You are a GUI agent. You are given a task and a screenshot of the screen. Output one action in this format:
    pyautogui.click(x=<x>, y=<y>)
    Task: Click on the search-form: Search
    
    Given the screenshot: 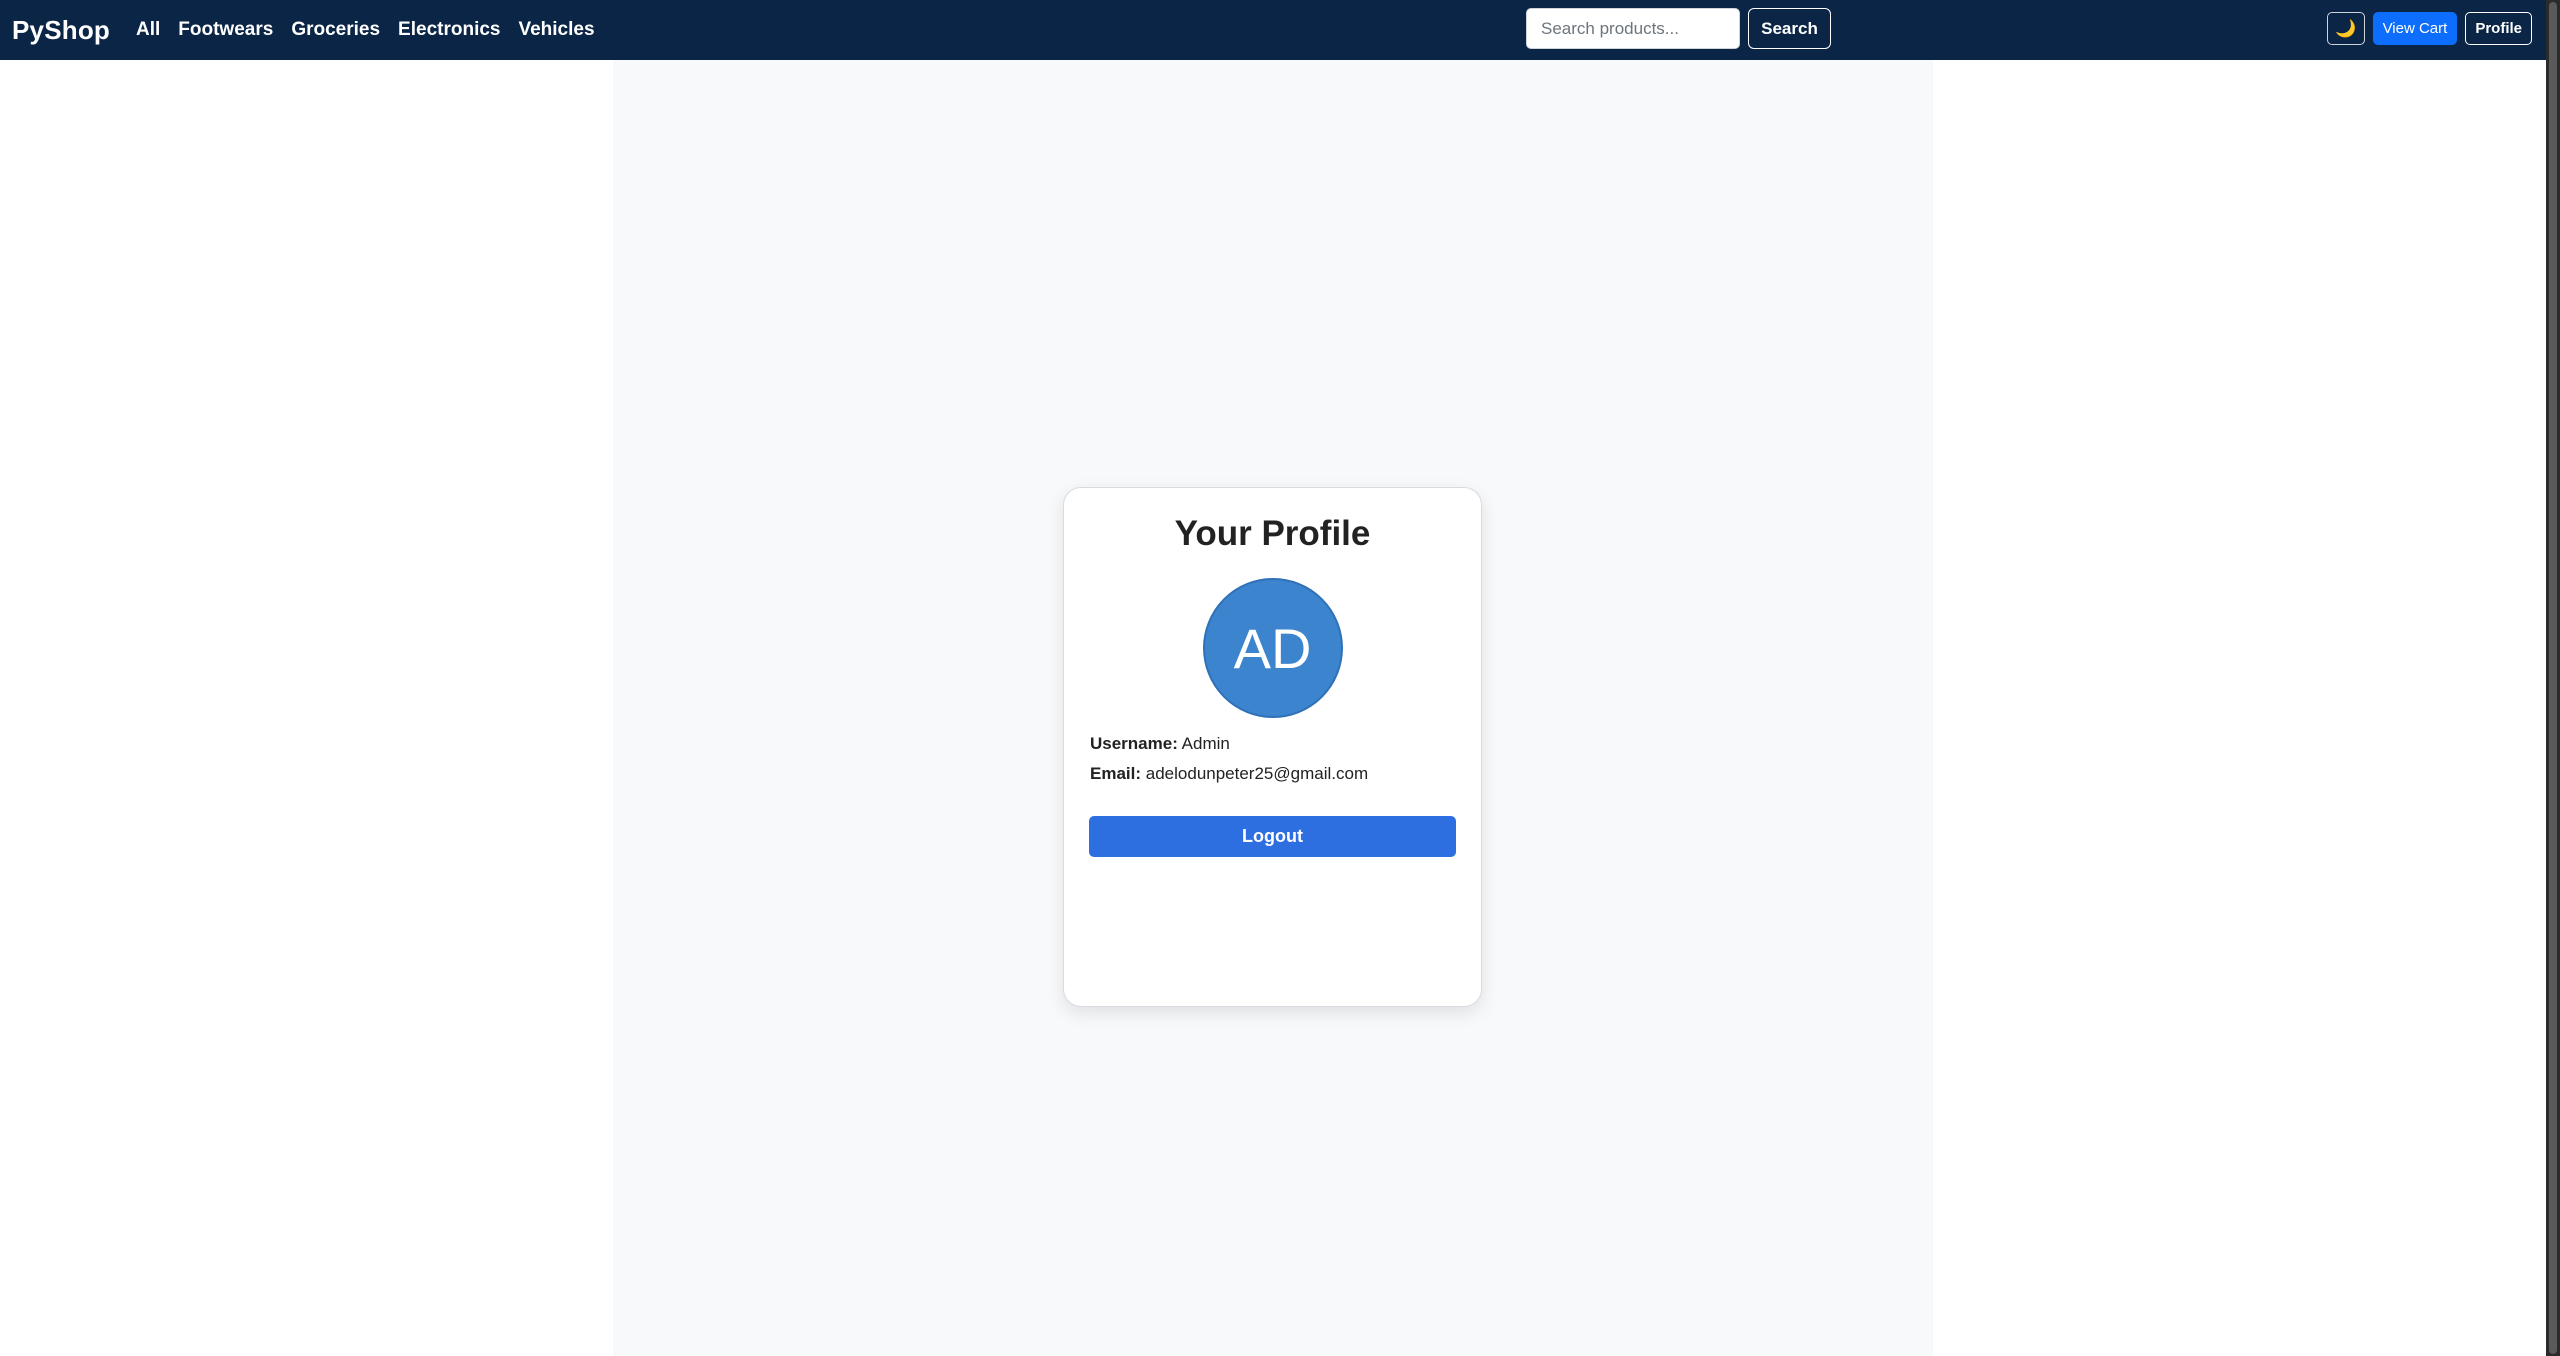 What is the action you would take?
    pyautogui.click(x=1678, y=28)
    